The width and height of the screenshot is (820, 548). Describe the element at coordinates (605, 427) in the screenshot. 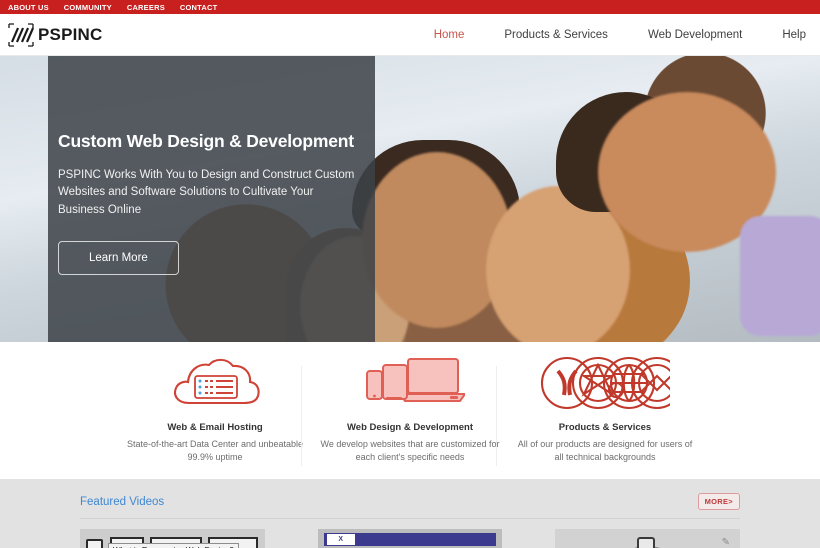

I see `feature-title: Products & Services` at that location.